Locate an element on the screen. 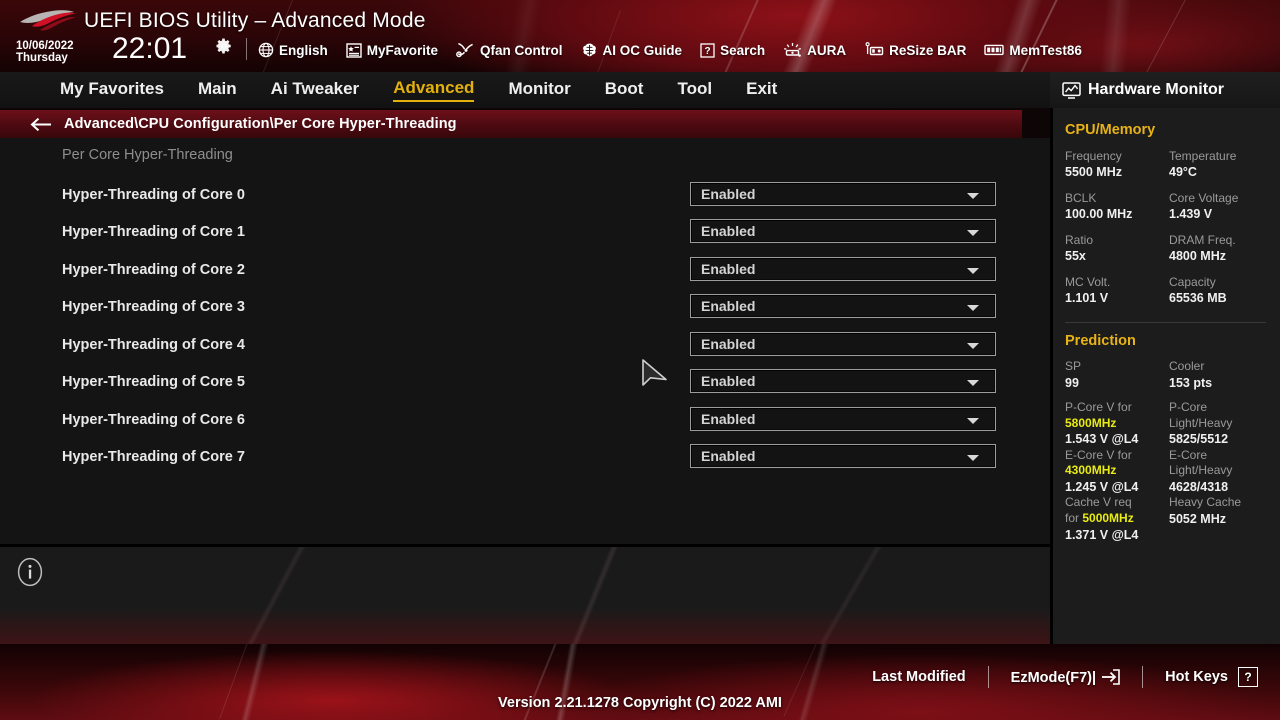  hyperthreading-core6-dropdown: Enabled is located at coordinates (843, 419).